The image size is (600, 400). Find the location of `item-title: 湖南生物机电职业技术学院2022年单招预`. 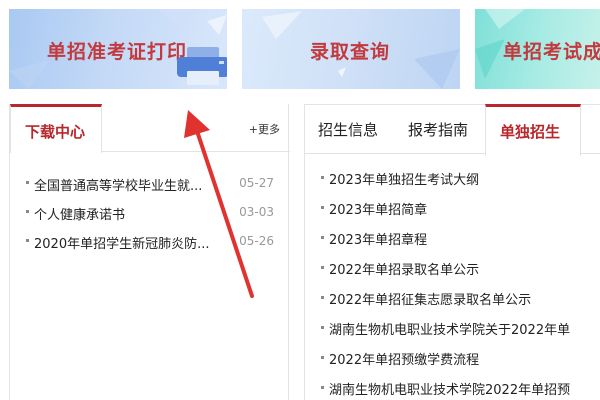

item-title: 湖南生物机电职业技术学院2022年单招预 is located at coordinates (450, 390).